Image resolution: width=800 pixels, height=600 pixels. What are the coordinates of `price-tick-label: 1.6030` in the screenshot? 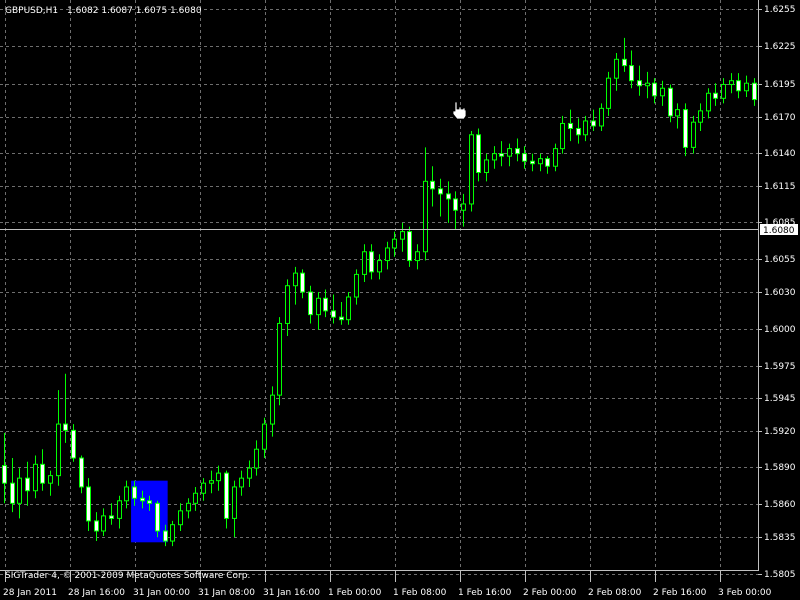 It's located at (780, 293).